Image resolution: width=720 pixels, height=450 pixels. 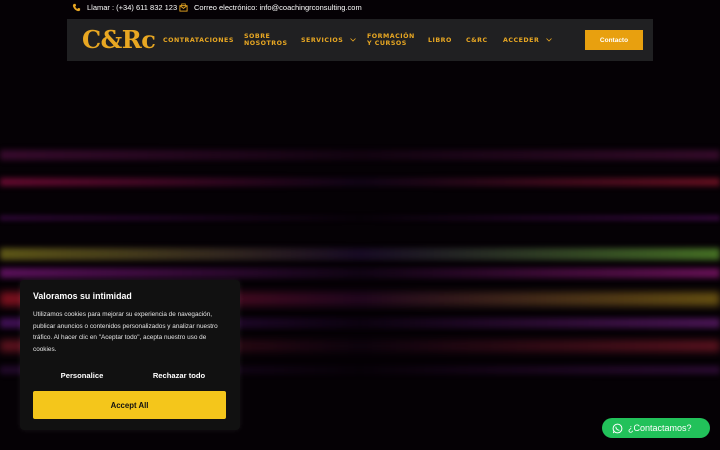 I want to click on nav-item-contrataciones: CONTRATACIONES, so click(x=198, y=40).